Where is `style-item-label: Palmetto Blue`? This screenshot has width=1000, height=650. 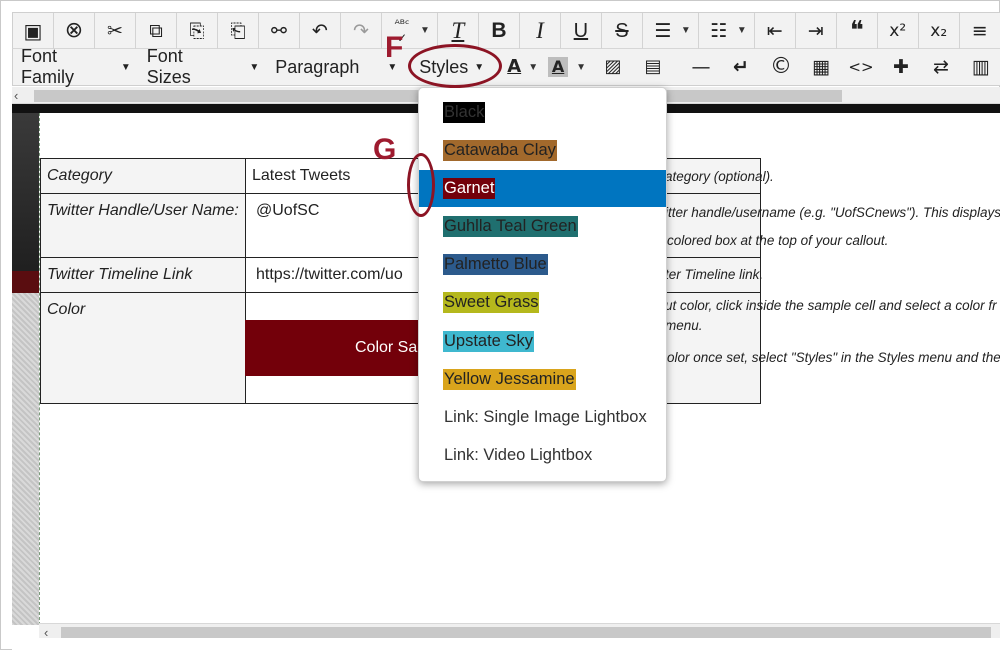 style-item-label: Palmetto Blue is located at coordinates (495, 264).